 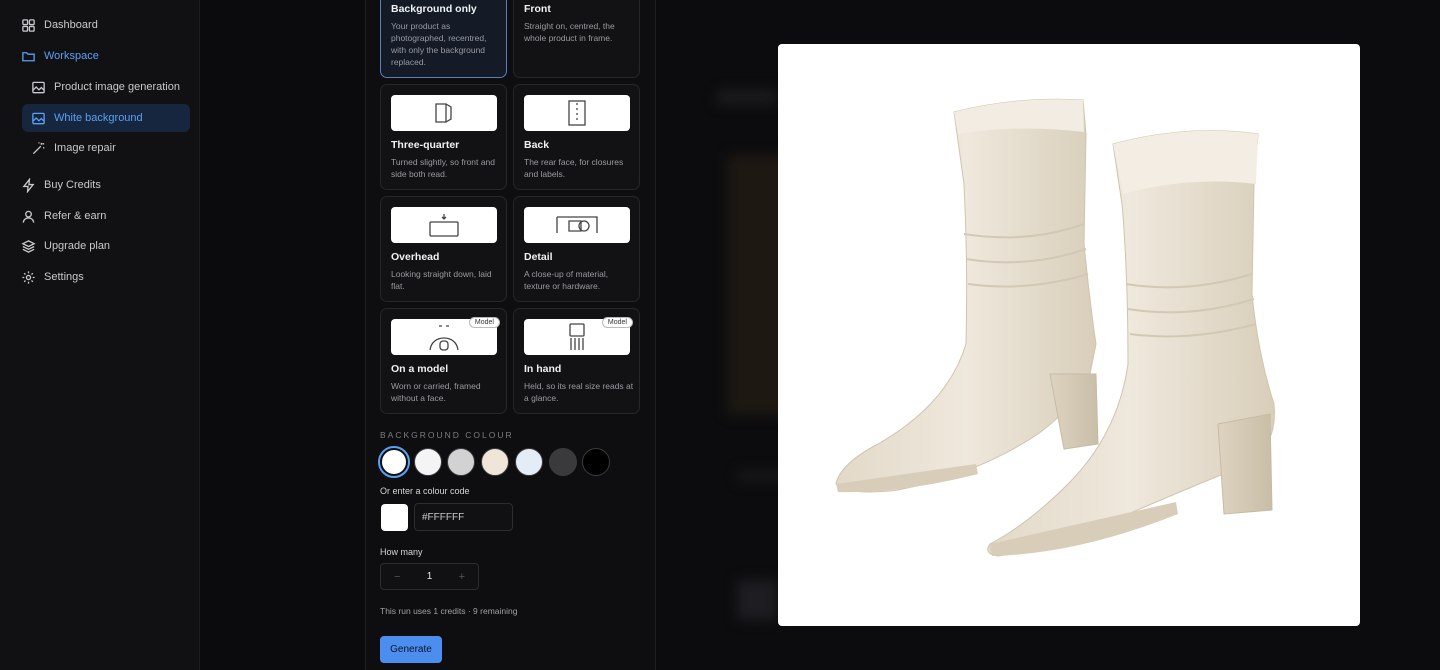 I want to click on detail-thumbnail, so click(x=577, y=225).